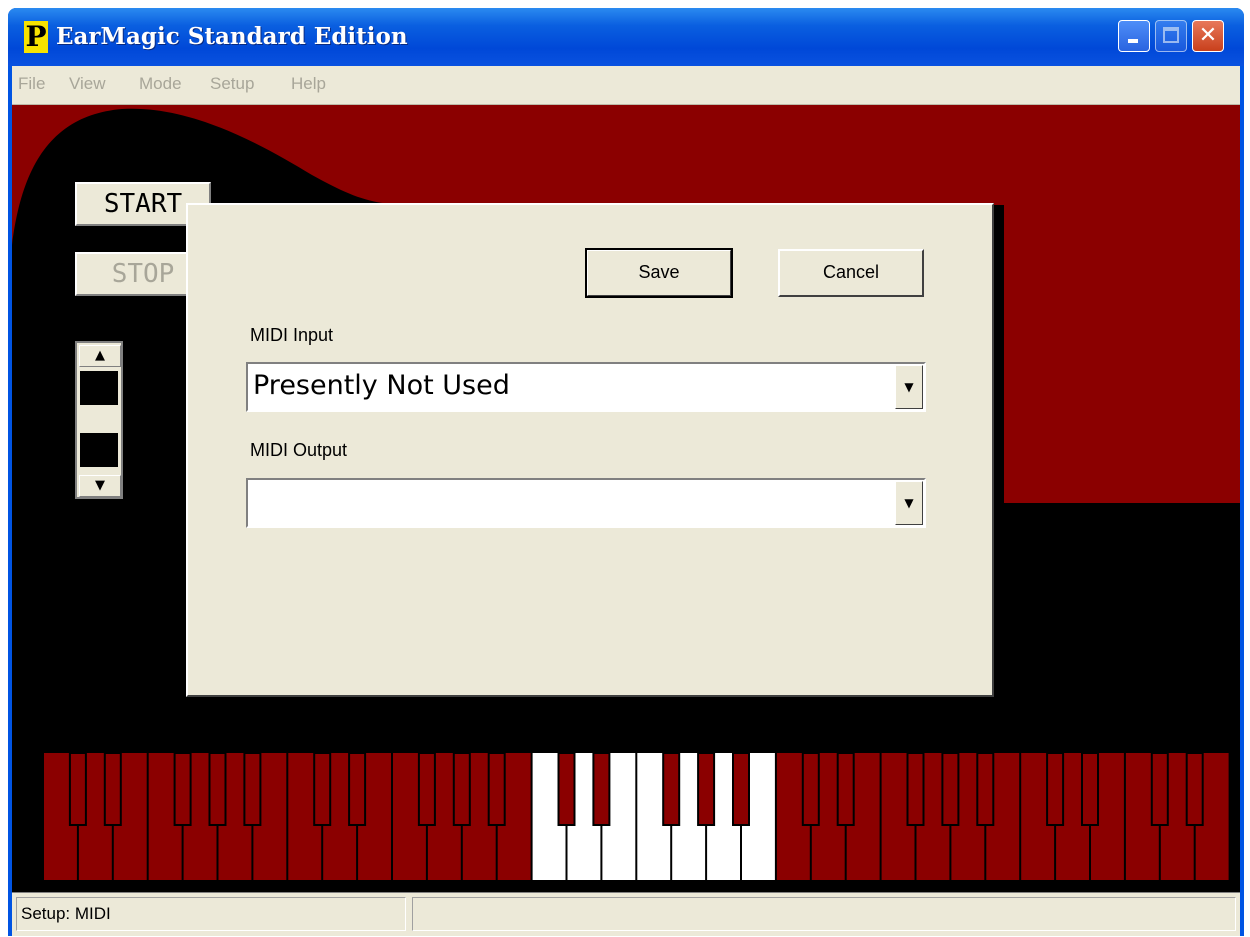 The width and height of the screenshot is (1250, 937). I want to click on status-bar: Setup: MIDI, so click(626, 914).